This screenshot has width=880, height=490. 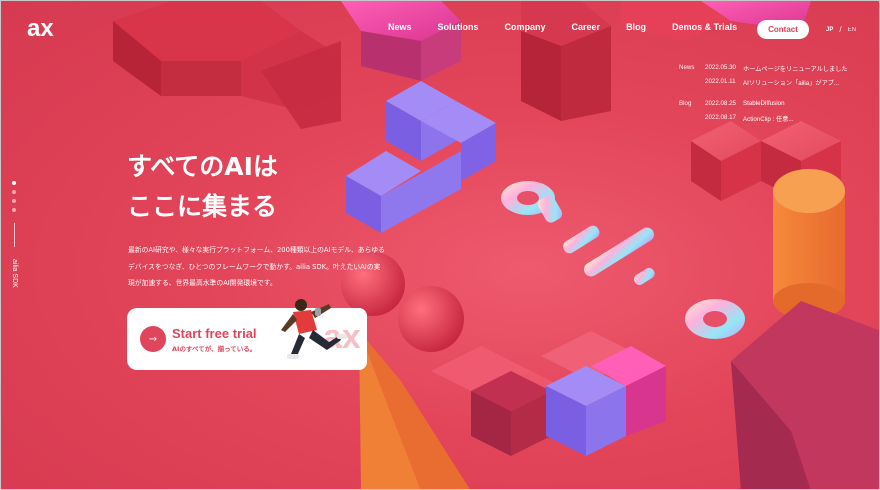 What do you see at coordinates (704, 27) in the screenshot?
I see `nav-demos-trials: Demos & Trials` at bounding box center [704, 27].